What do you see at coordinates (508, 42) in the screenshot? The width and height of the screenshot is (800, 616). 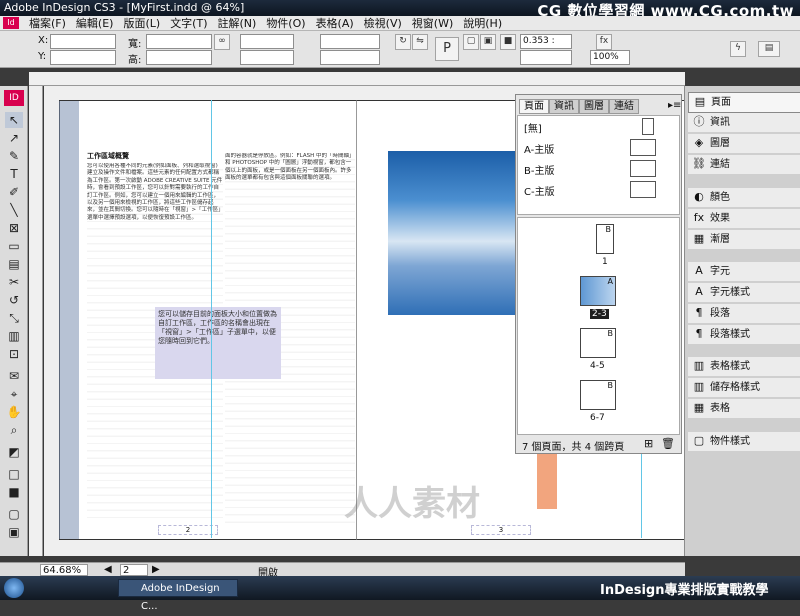 I see `fill-swatch-icon: ■` at bounding box center [508, 42].